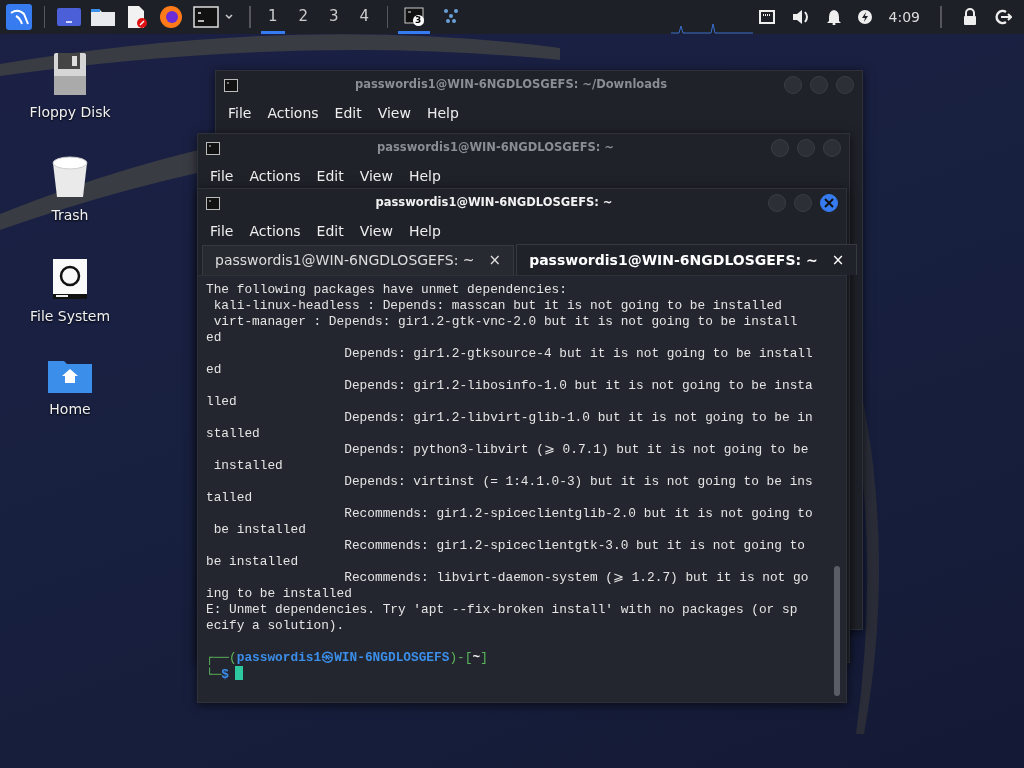 Image resolution: width=1024 pixels, height=768 pixels. I want to click on icon-label: Floppy Disk, so click(70, 112).